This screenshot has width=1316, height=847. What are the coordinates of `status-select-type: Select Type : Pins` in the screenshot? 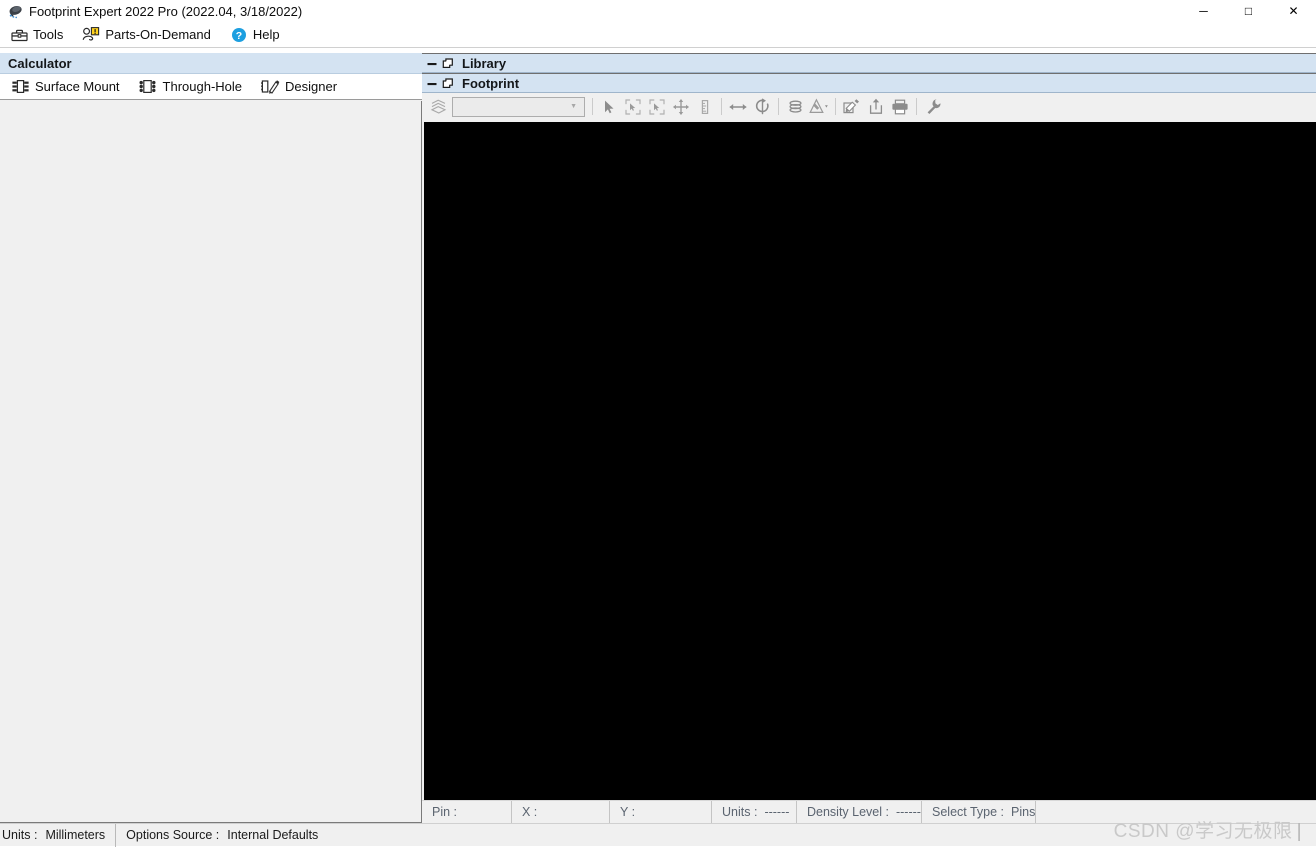 It's located at (979, 812).